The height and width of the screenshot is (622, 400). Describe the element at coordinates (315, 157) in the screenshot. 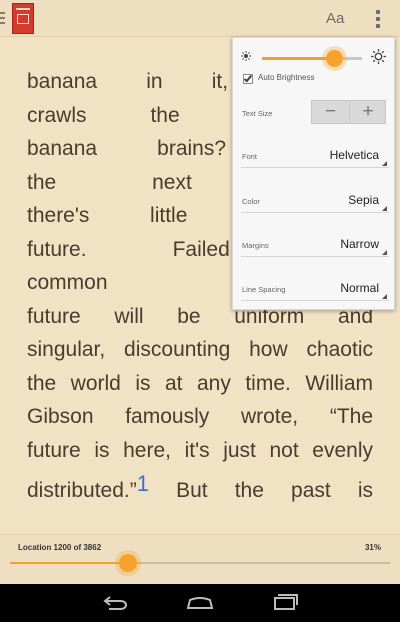

I see `font-row: Font Helvetica` at that location.